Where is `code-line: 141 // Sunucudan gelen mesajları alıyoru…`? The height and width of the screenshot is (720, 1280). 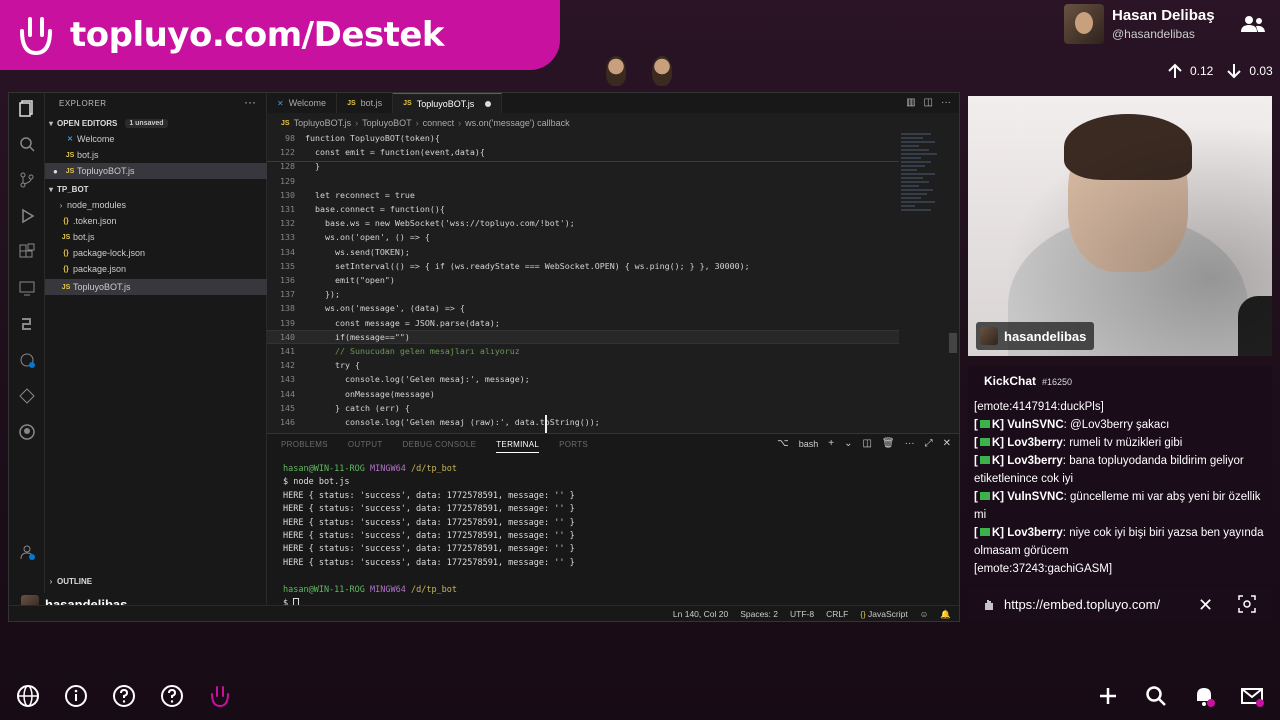
code-line: 141 // Sunucudan gelen mesajları alıyoru… is located at coordinates (583, 351).